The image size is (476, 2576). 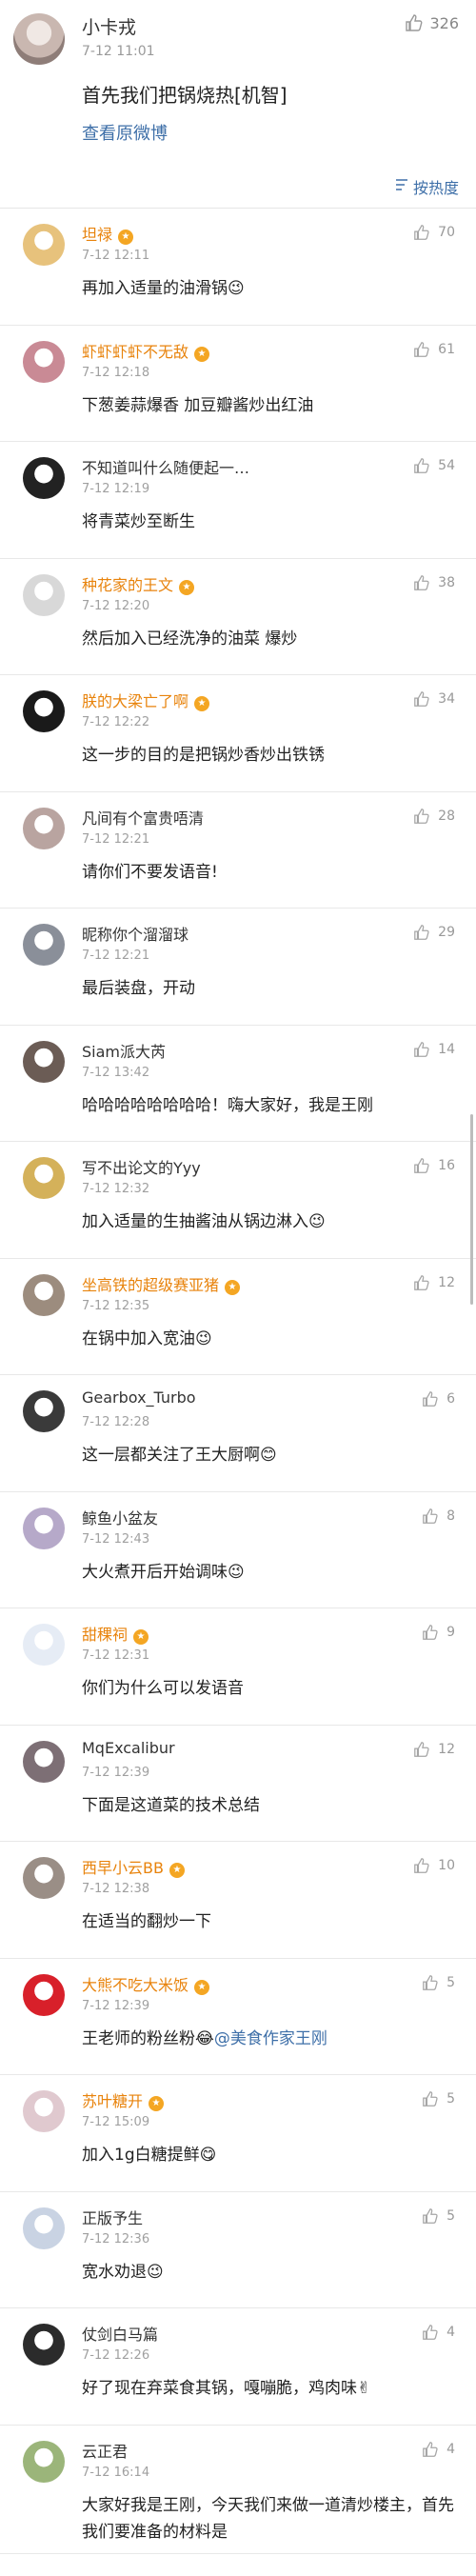 What do you see at coordinates (434, 1865) in the screenshot?
I see `comment-like-button: 10` at bounding box center [434, 1865].